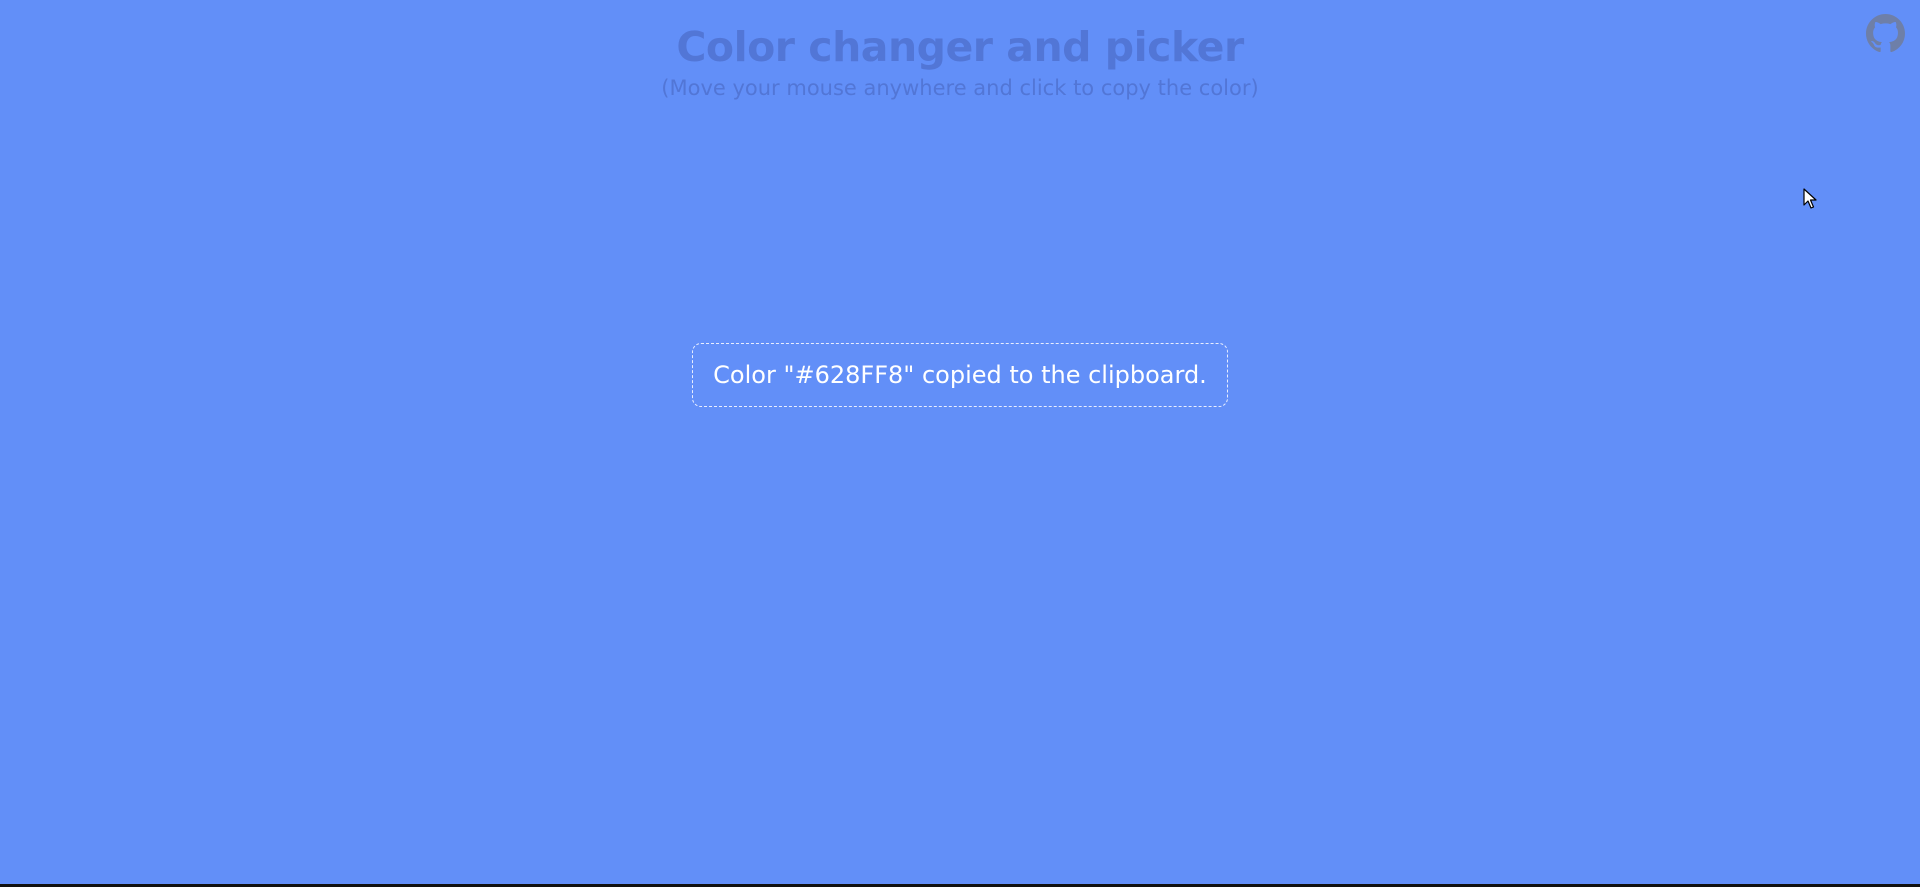  I want to click on github-link, so click(1885, 33).